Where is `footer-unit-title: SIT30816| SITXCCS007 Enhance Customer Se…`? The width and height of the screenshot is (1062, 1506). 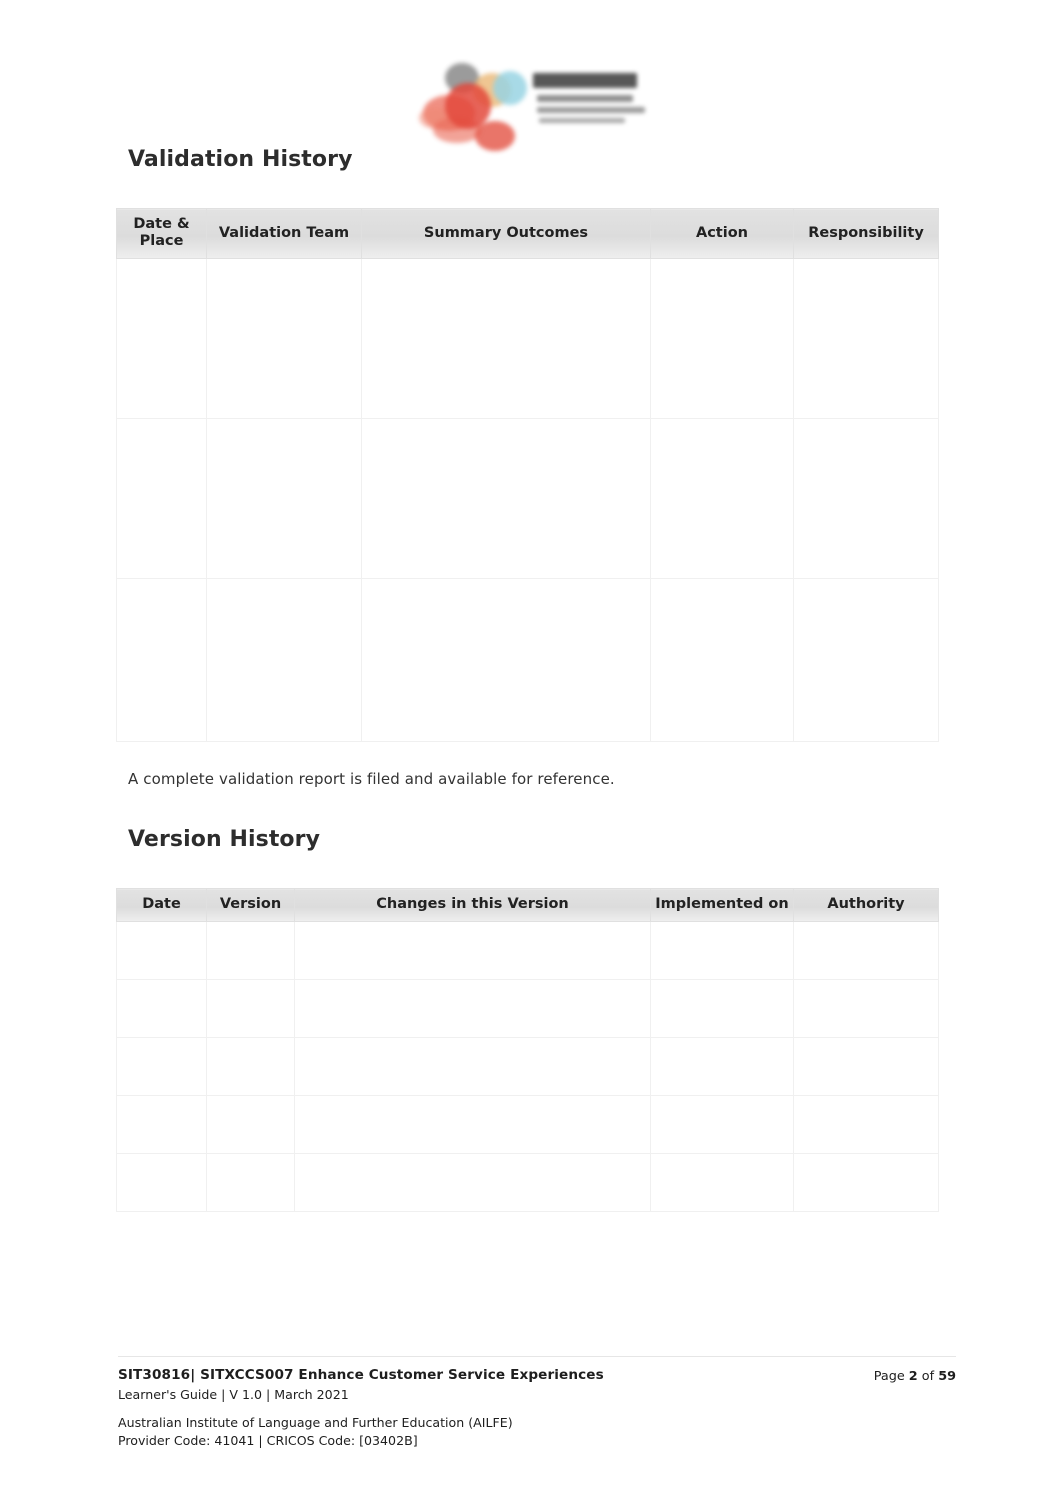 footer-unit-title: SIT30816| SITXCCS007 Enhance Customer Se… is located at coordinates (361, 1375).